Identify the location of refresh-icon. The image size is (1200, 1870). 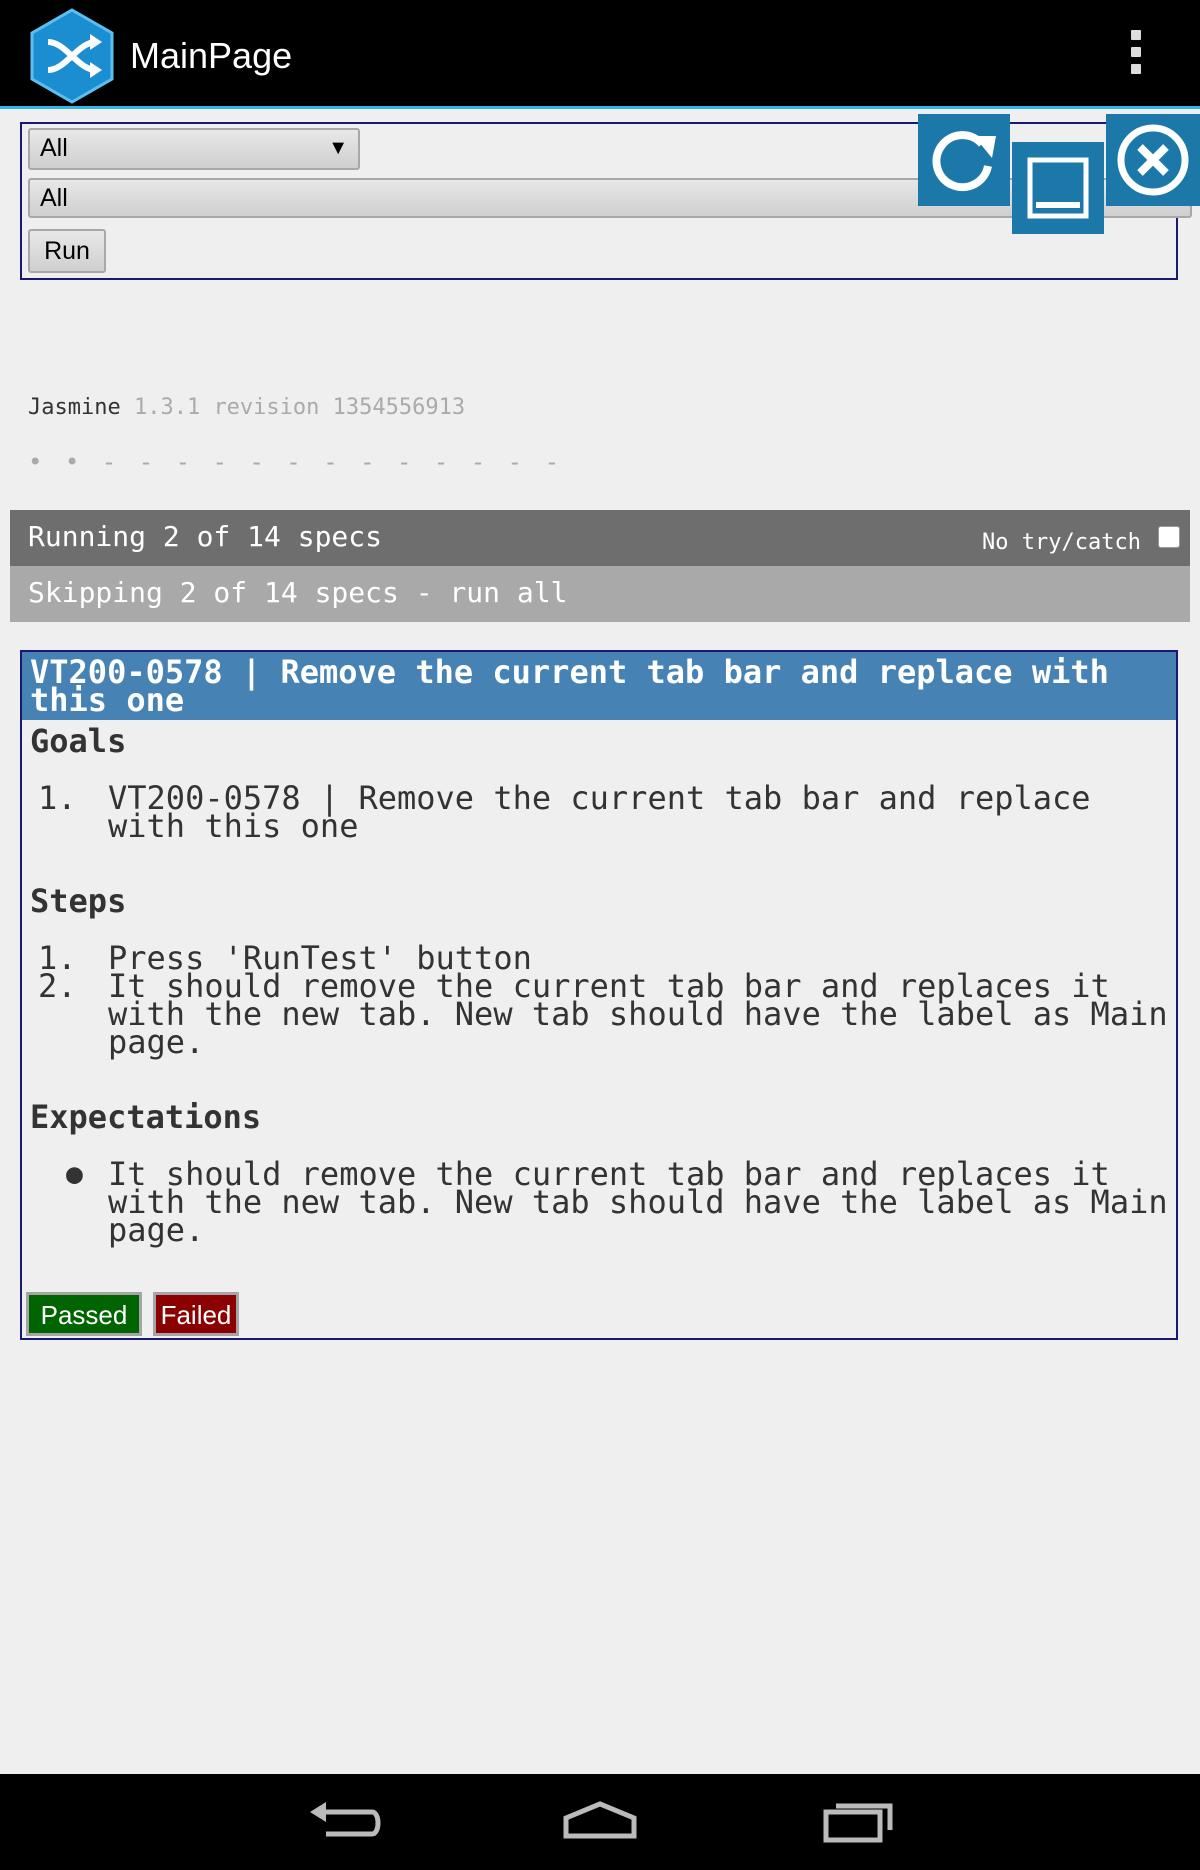
(964, 161).